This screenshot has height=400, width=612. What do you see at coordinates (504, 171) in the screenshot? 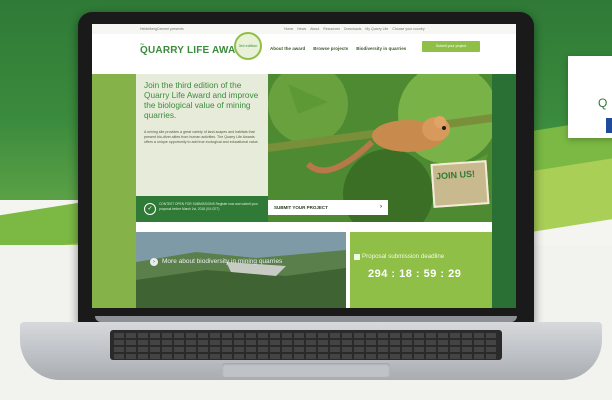
I see `screen-right-margin` at bounding box center [504, 171].